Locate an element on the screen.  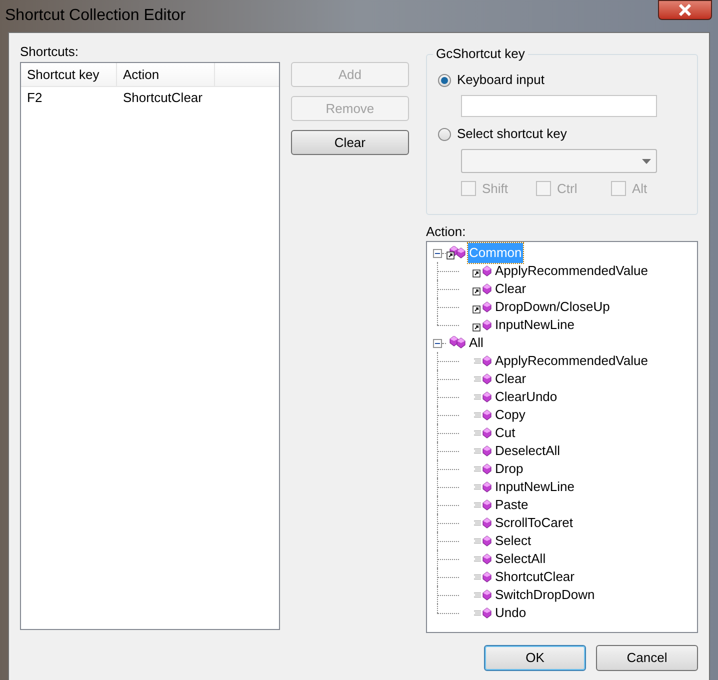
tree-item: Undo is located at coordinates (511, 613).